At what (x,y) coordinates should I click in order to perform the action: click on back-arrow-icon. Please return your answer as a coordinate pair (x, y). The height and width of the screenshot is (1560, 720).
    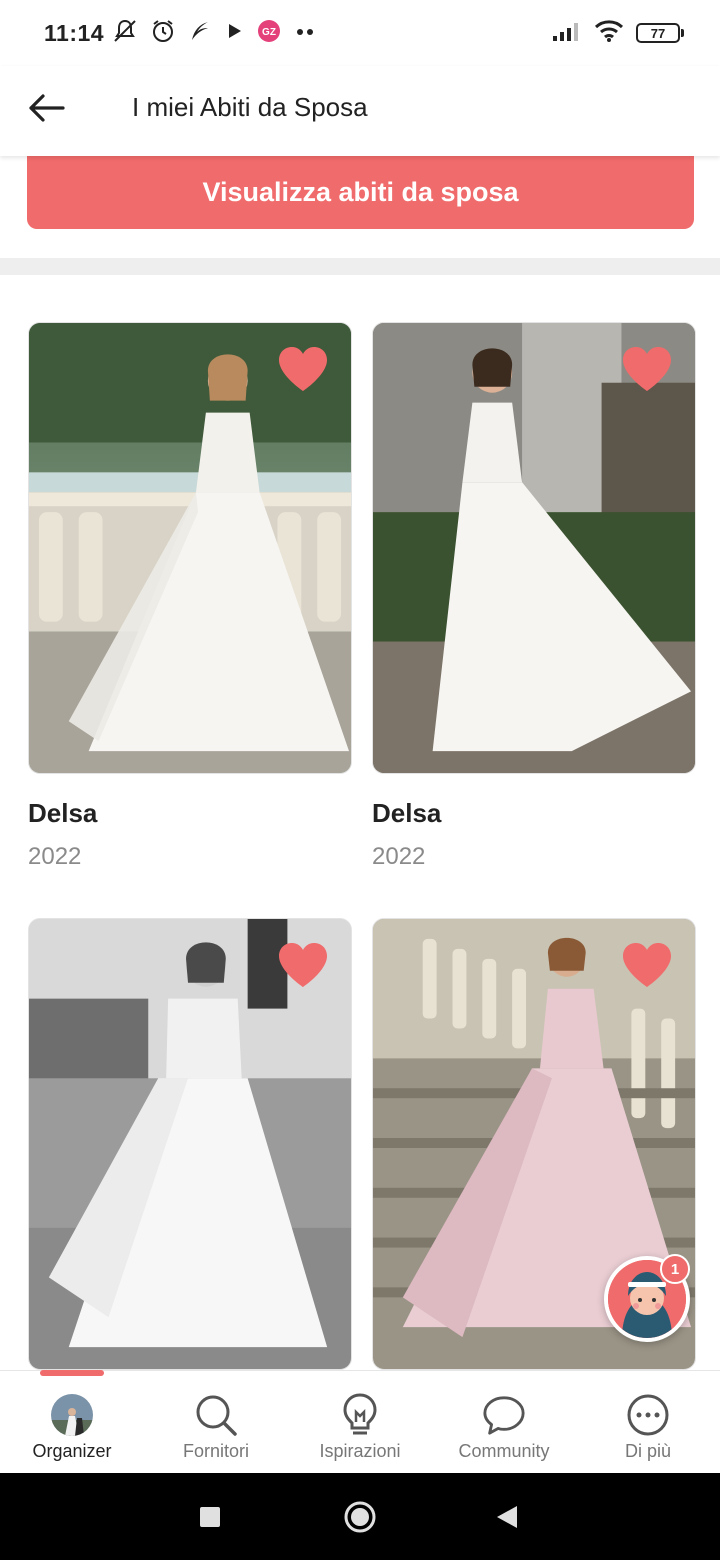
    Looking at the image, I should click on (47, 108).